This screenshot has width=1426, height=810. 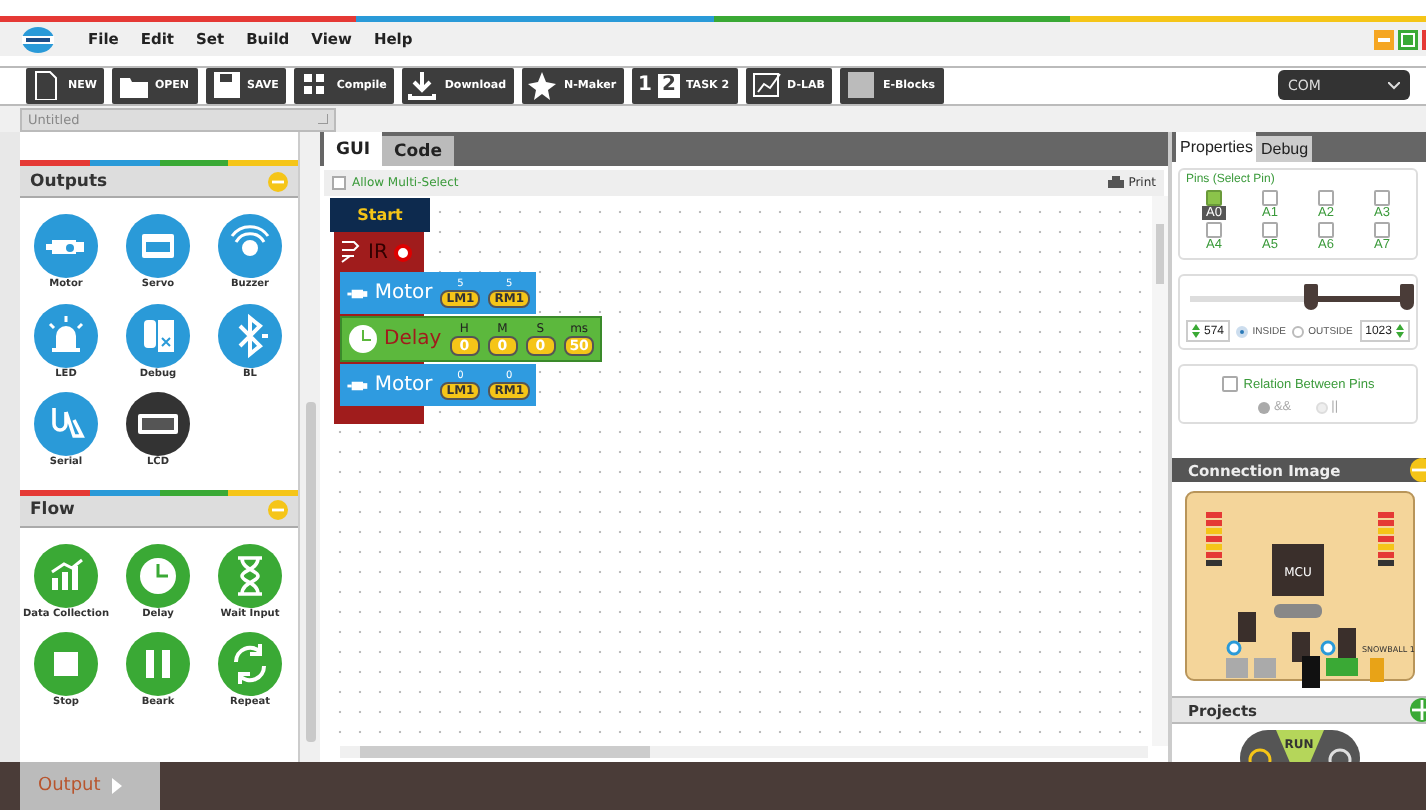 What do you see at coordinates (418, 151) in the screenshot?
I see `editor-tab: Code` at bounding box center [418, 151].